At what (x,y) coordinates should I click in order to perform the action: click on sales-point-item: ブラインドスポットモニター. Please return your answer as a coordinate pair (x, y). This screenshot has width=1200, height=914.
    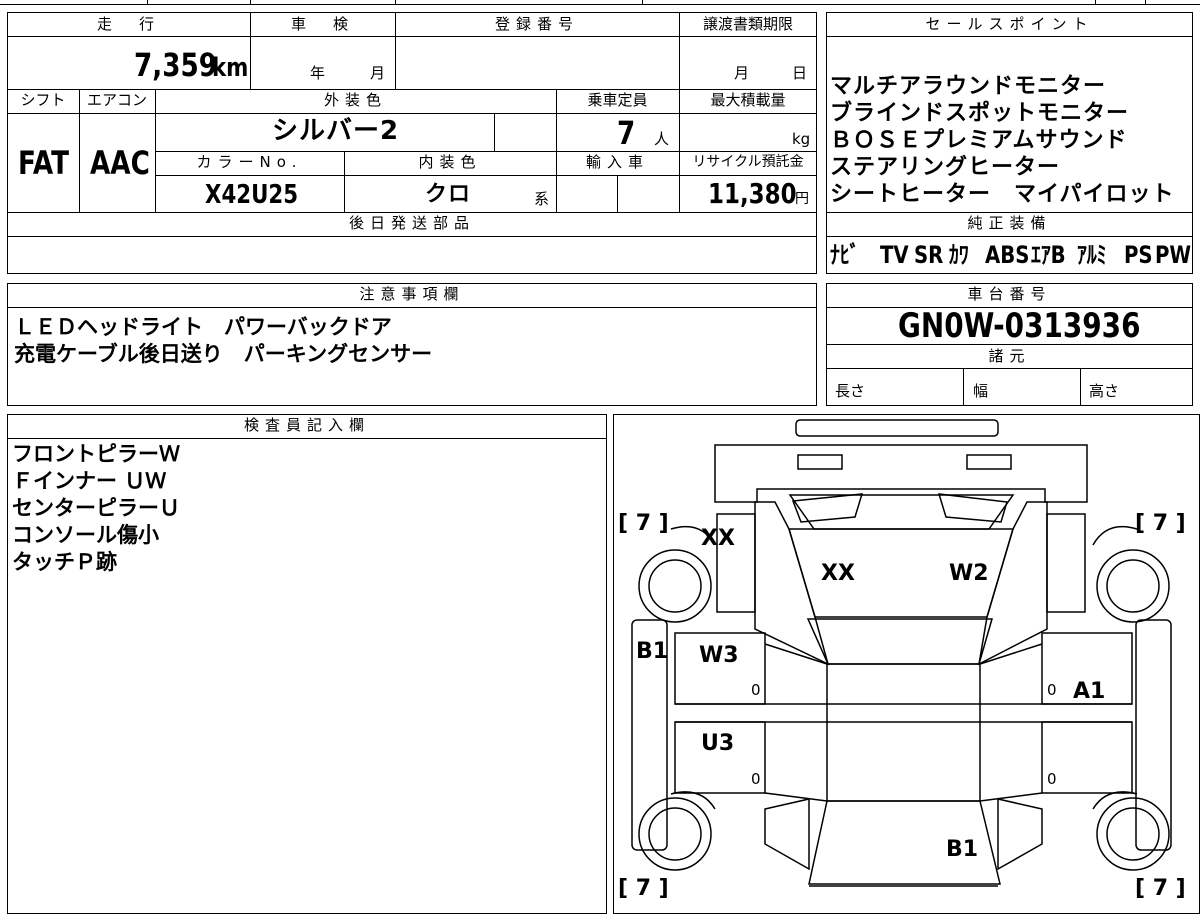
    Looking at the image, I should click on (980, 113).